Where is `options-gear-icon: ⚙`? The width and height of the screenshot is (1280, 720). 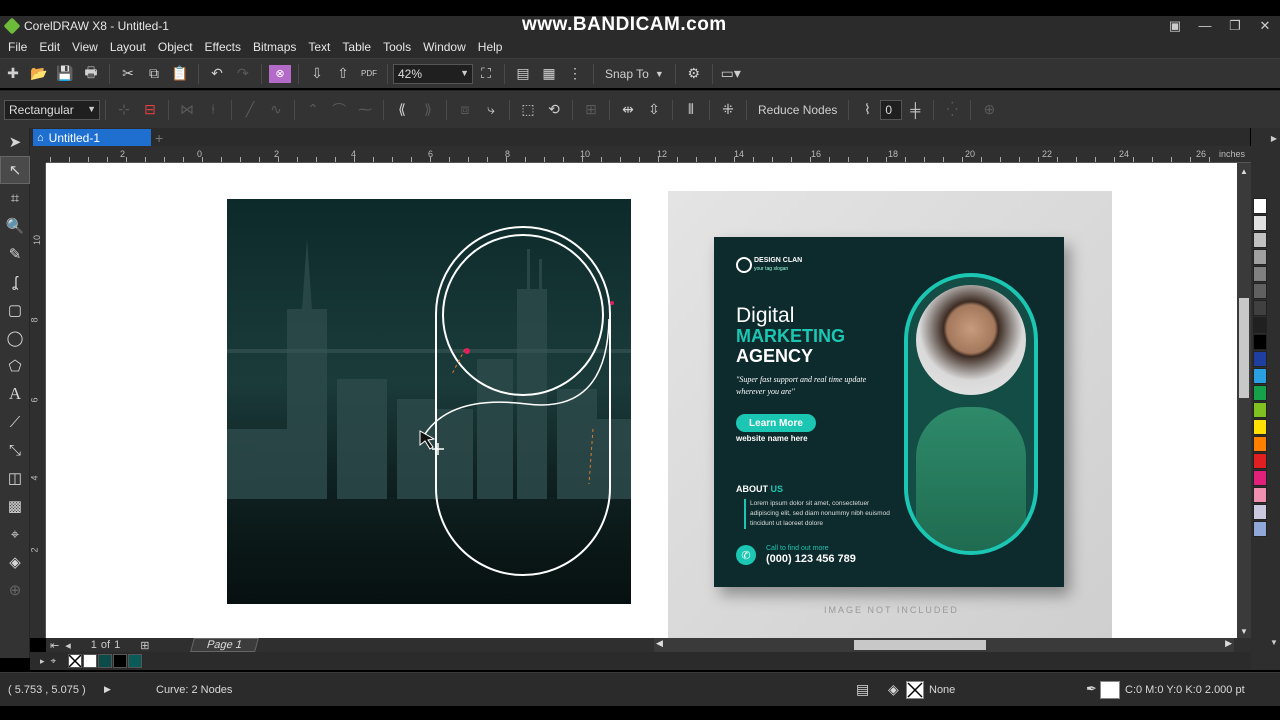
options-gear-icon: ⚙ is located at coordinates (694, 74).